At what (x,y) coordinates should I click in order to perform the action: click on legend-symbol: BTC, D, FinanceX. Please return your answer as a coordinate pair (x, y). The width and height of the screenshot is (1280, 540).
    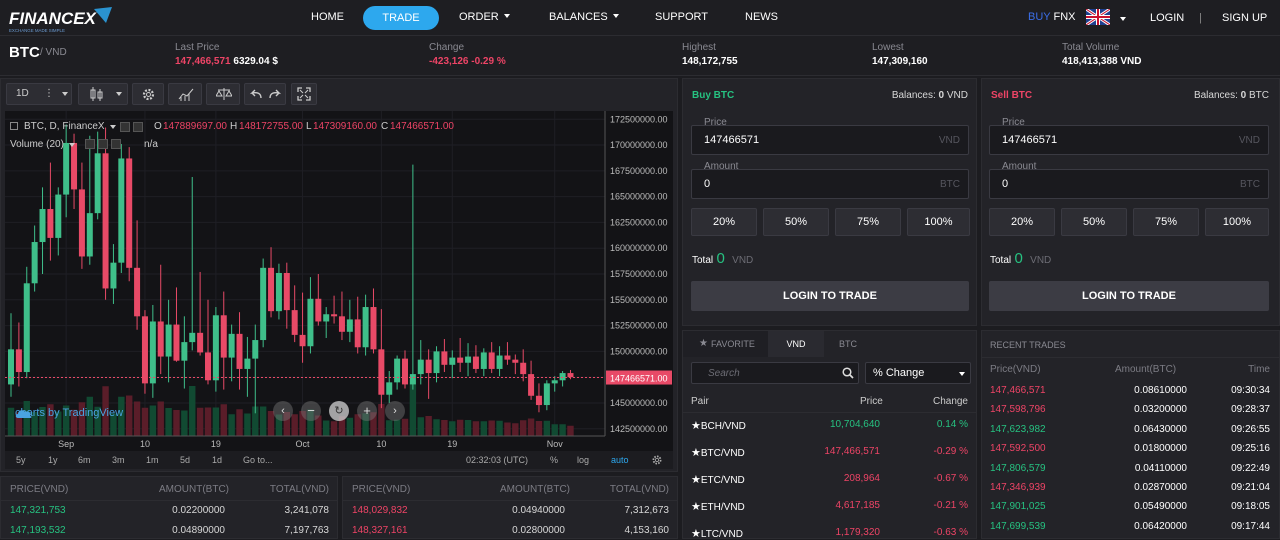
    Looking at the image, I should click on (64, 126).